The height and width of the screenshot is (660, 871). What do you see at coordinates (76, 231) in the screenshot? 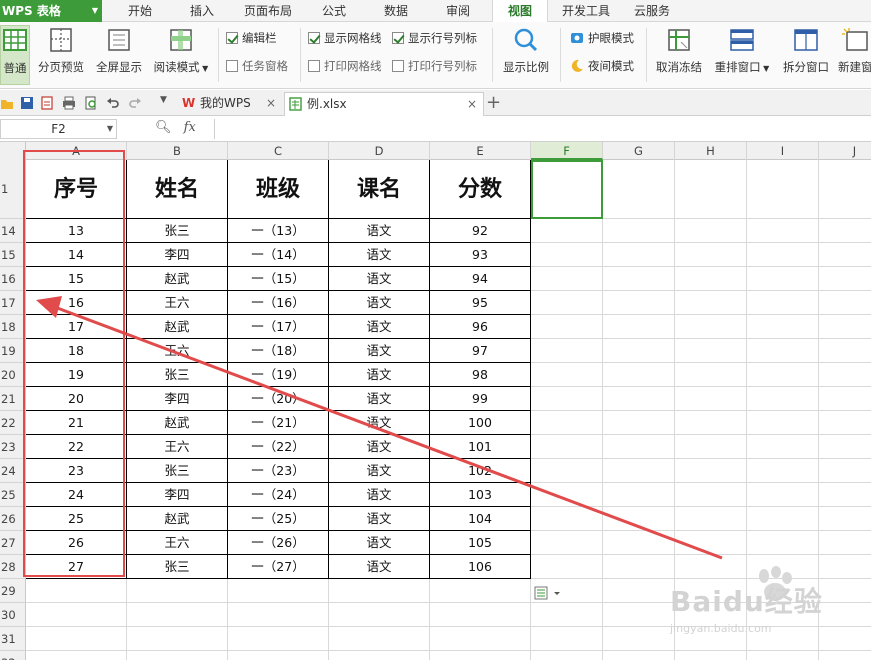
I see `table-cell: 13` at bounding box center [76, 231].